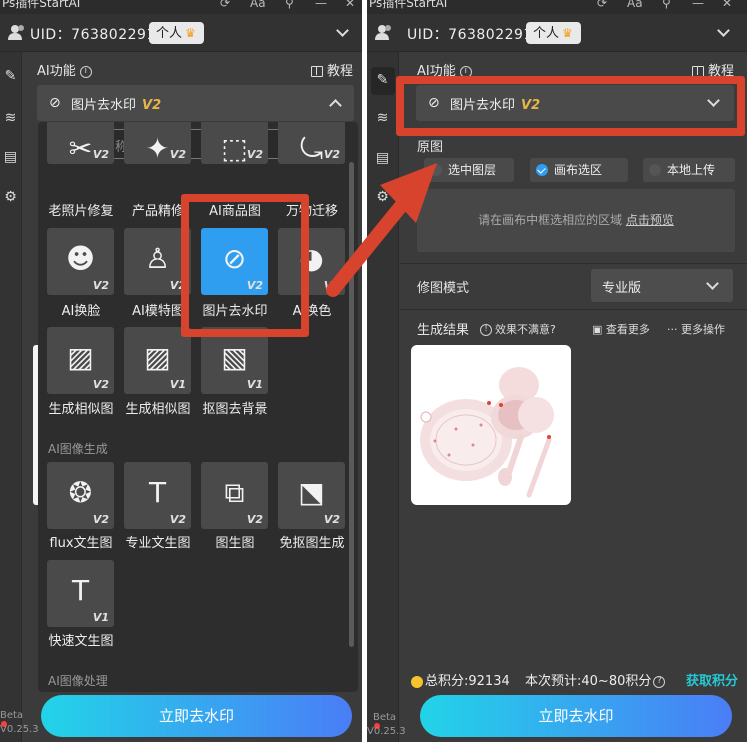 The height and width of the screenshot is (742, 747). What do you see at coordinates (158, 543) in the screenshot?
I see `tile-label: 专业文生图` at bounding box center [158, 543].